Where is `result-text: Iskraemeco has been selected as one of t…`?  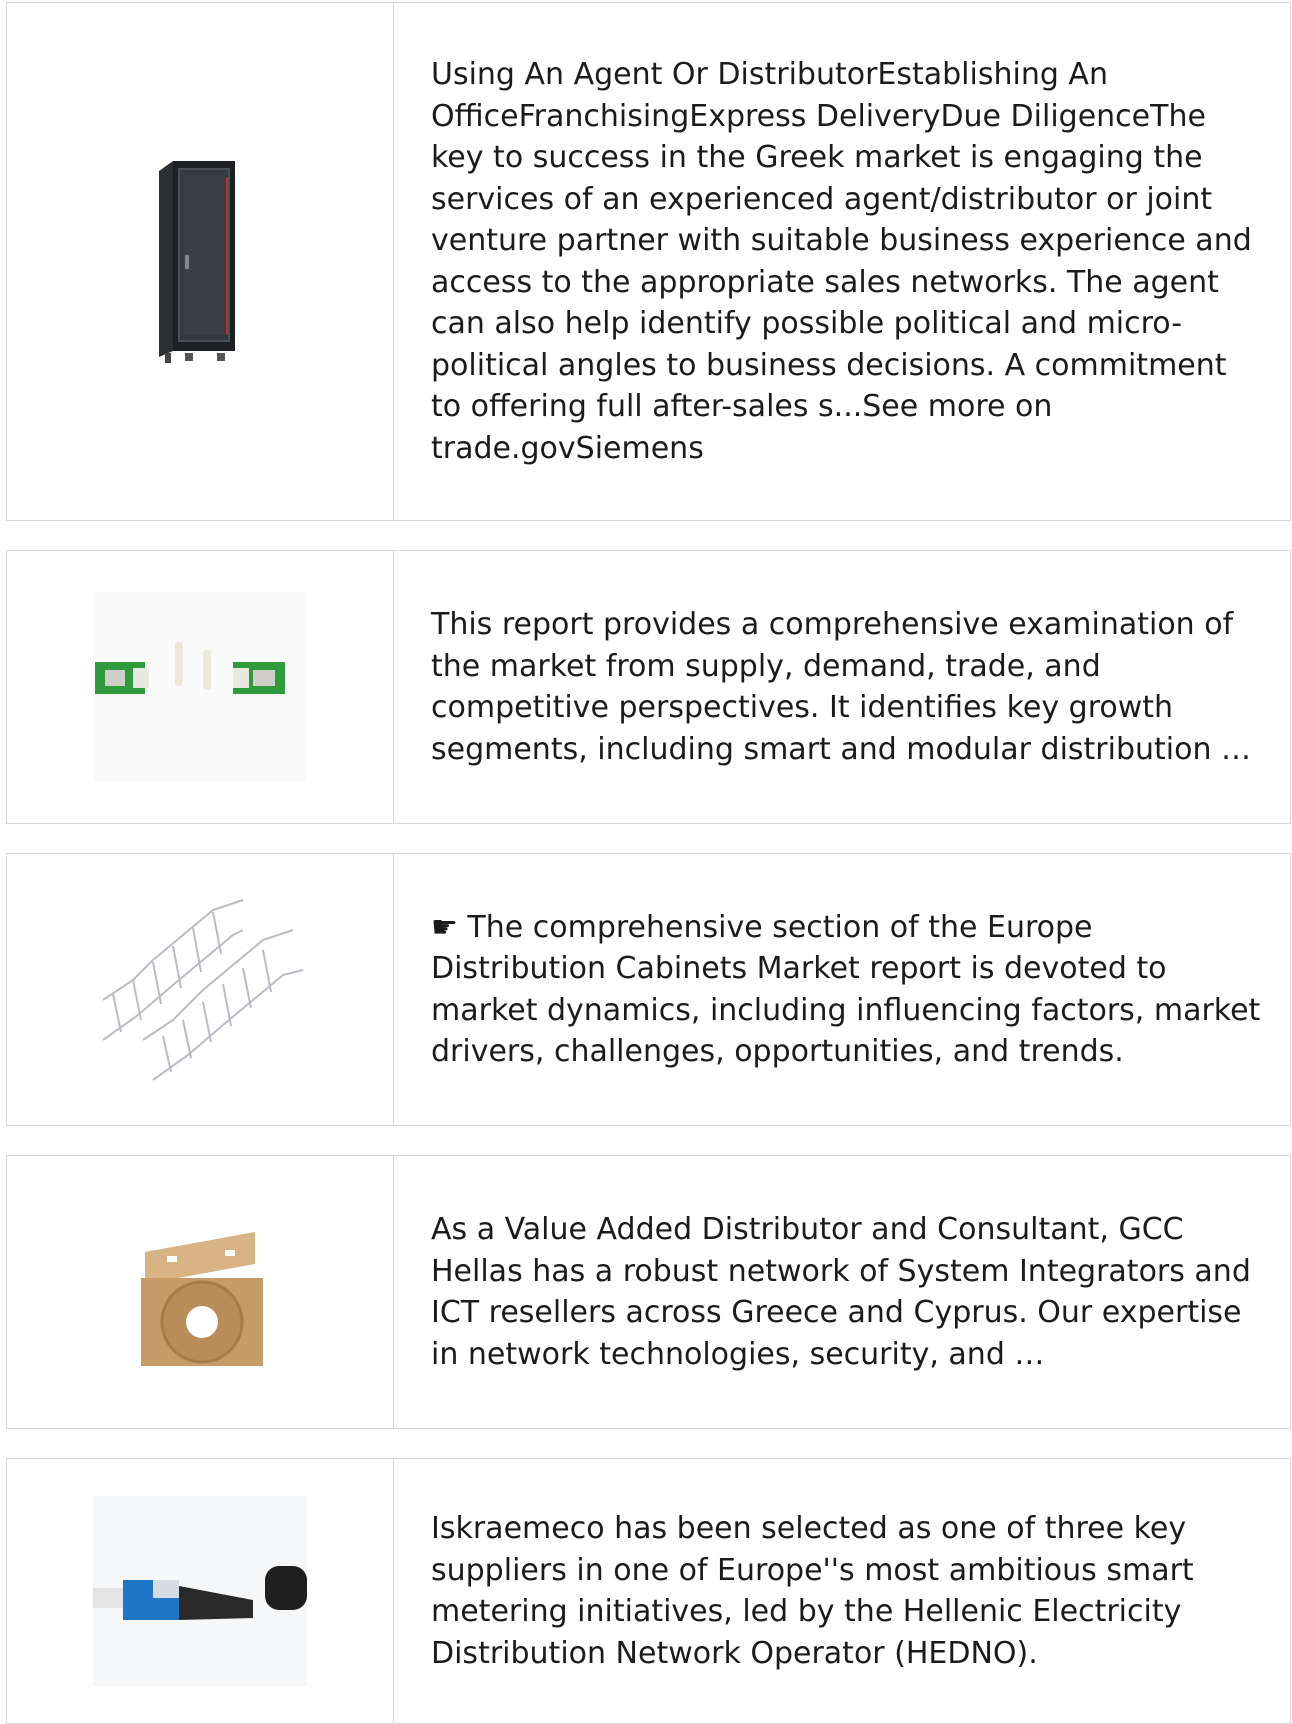 result-text: Iskraemeco has been selected as one of t… is located at coordinates (812, 1591).